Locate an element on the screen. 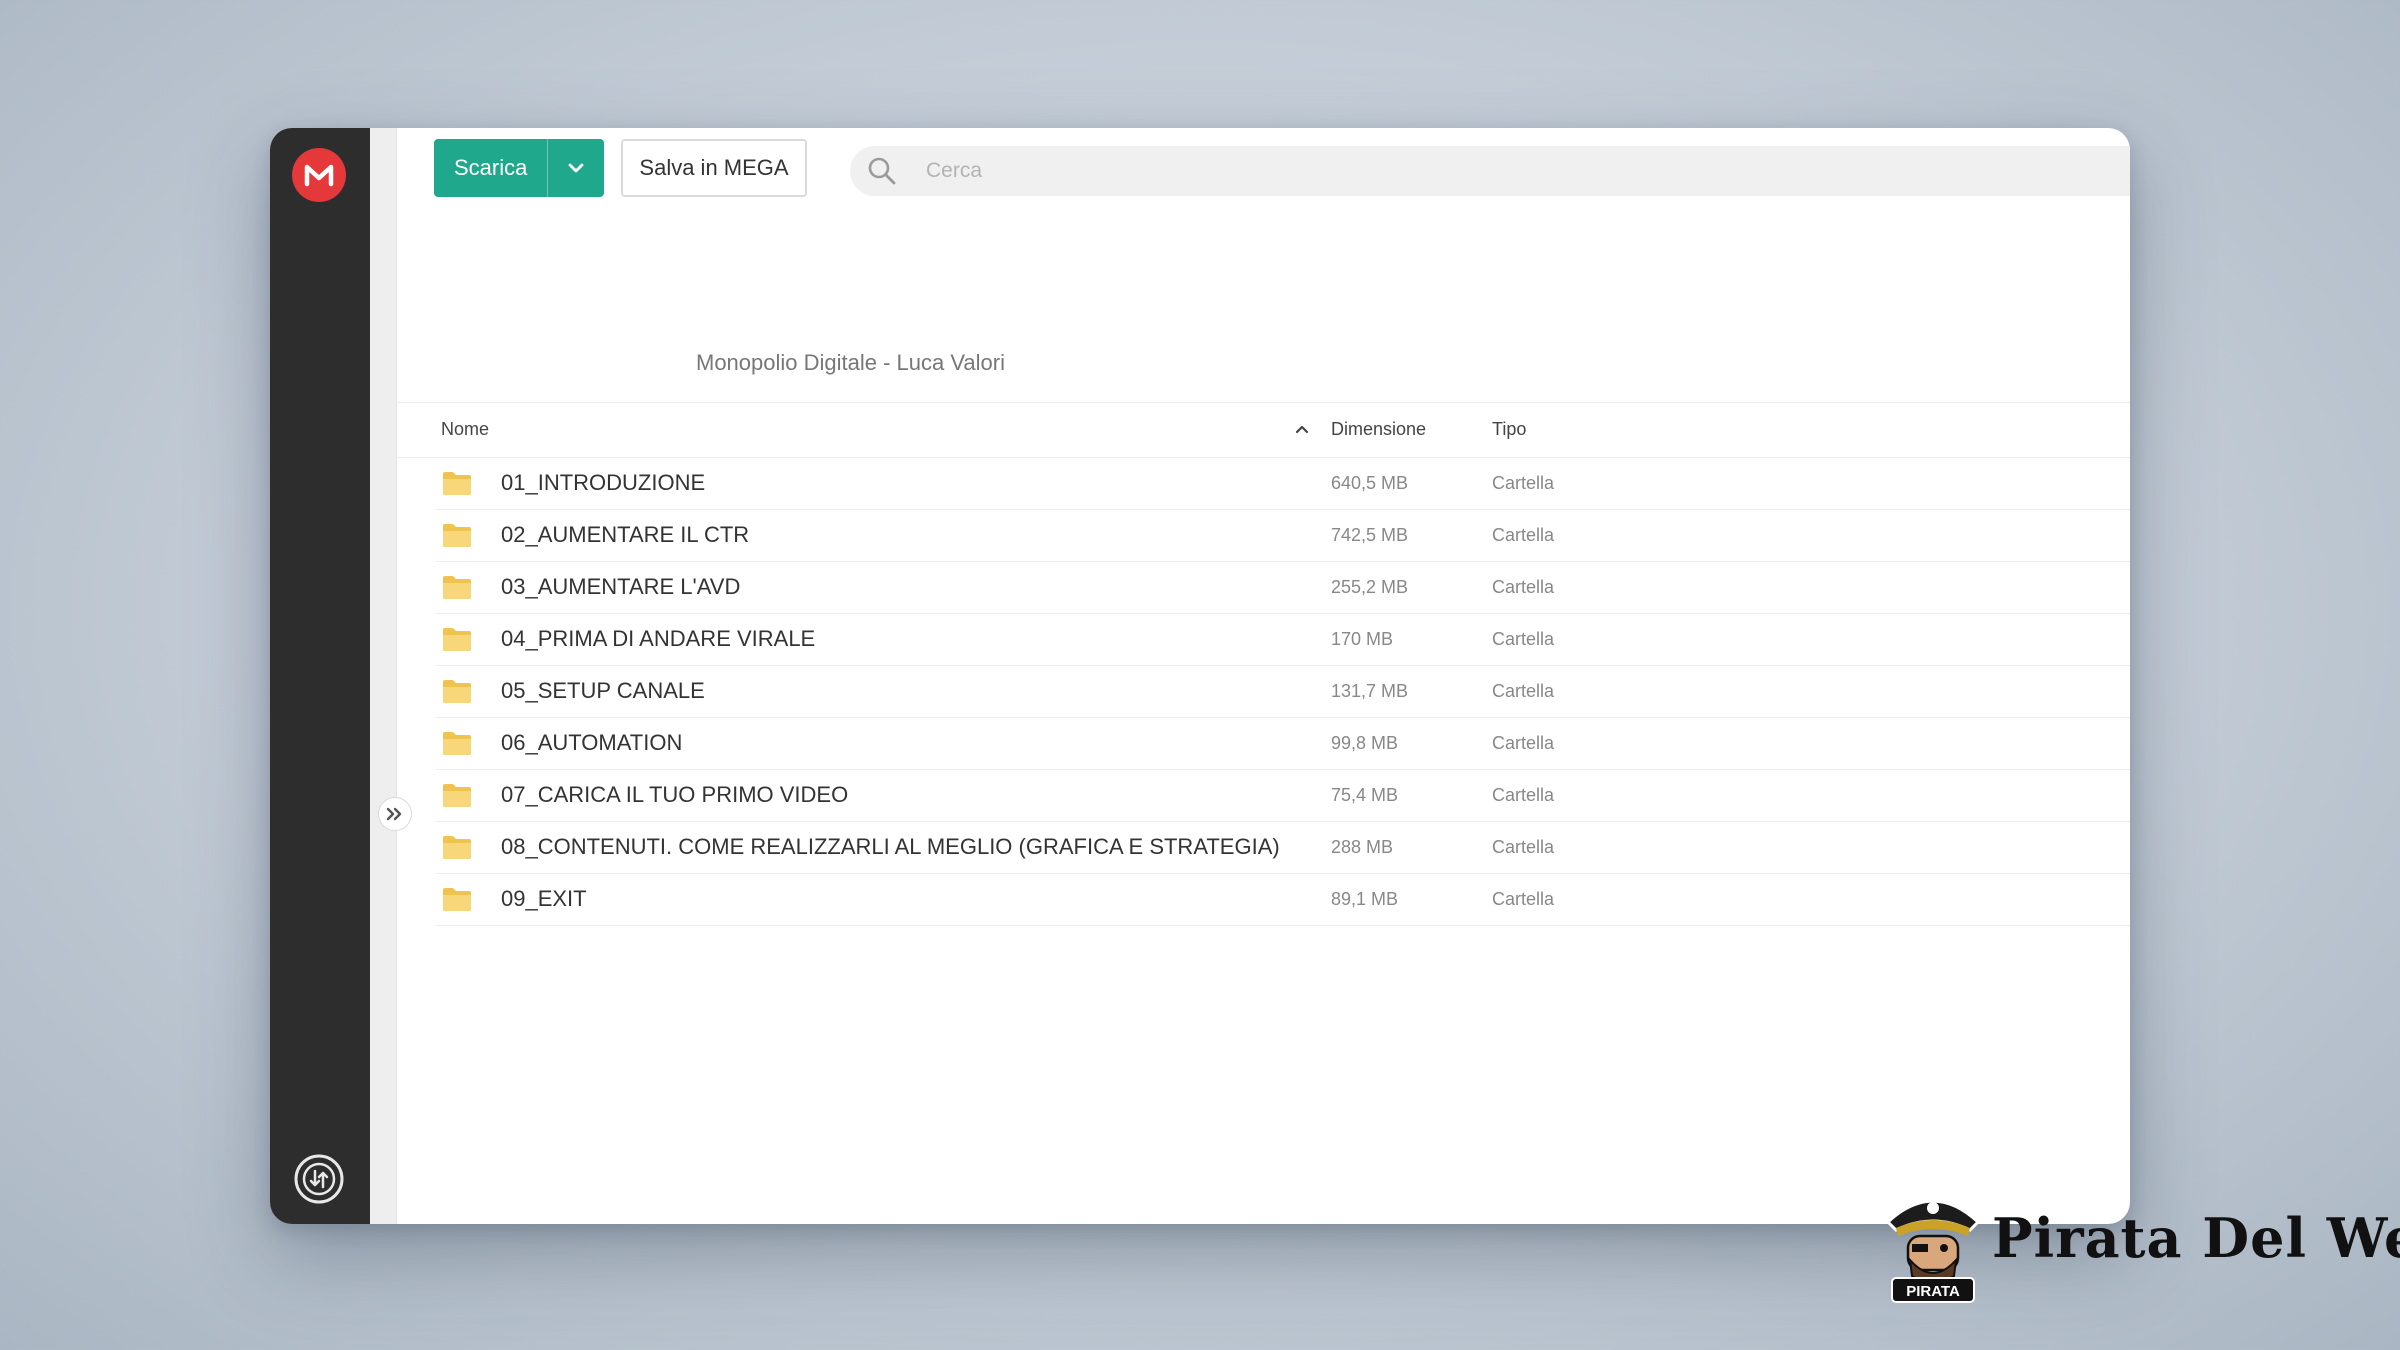 The height and width of the screenshot is (1350, 2400). column-header-size: Dimensione is located at coordinates (1378, 429).